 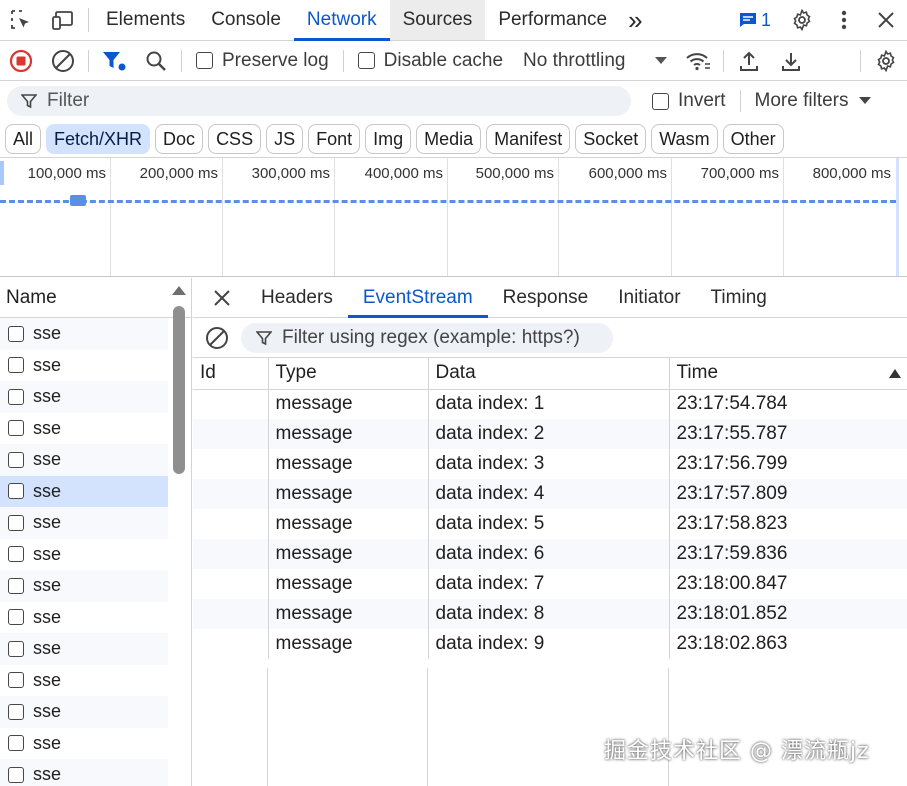 I want to click on export-har-download-icon, so click(x=791, y=61).